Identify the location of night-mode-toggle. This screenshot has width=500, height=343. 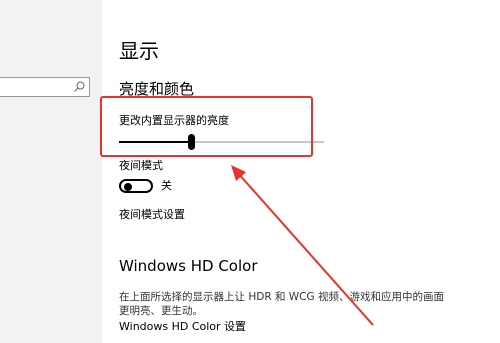
(136, 186).